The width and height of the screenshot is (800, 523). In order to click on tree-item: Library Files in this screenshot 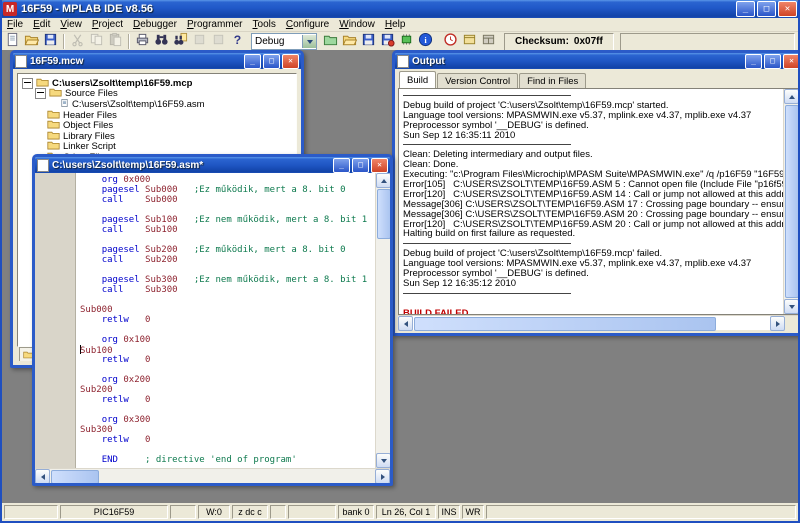, I will do `click(157, 136)`.